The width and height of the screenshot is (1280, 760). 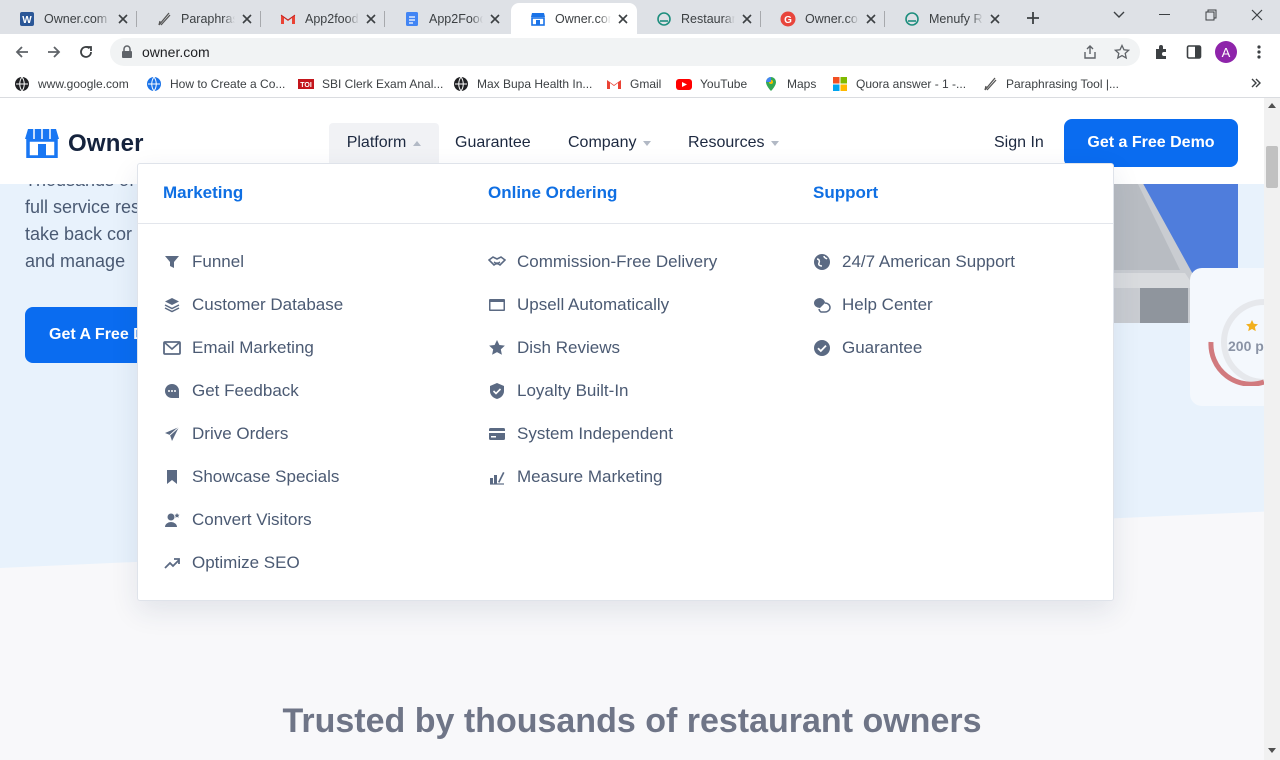 What do you see at coordinates (1119, 15) in the screenshot?
I see `tab-search-chevron-icon` at bounding box center [1119, 15].